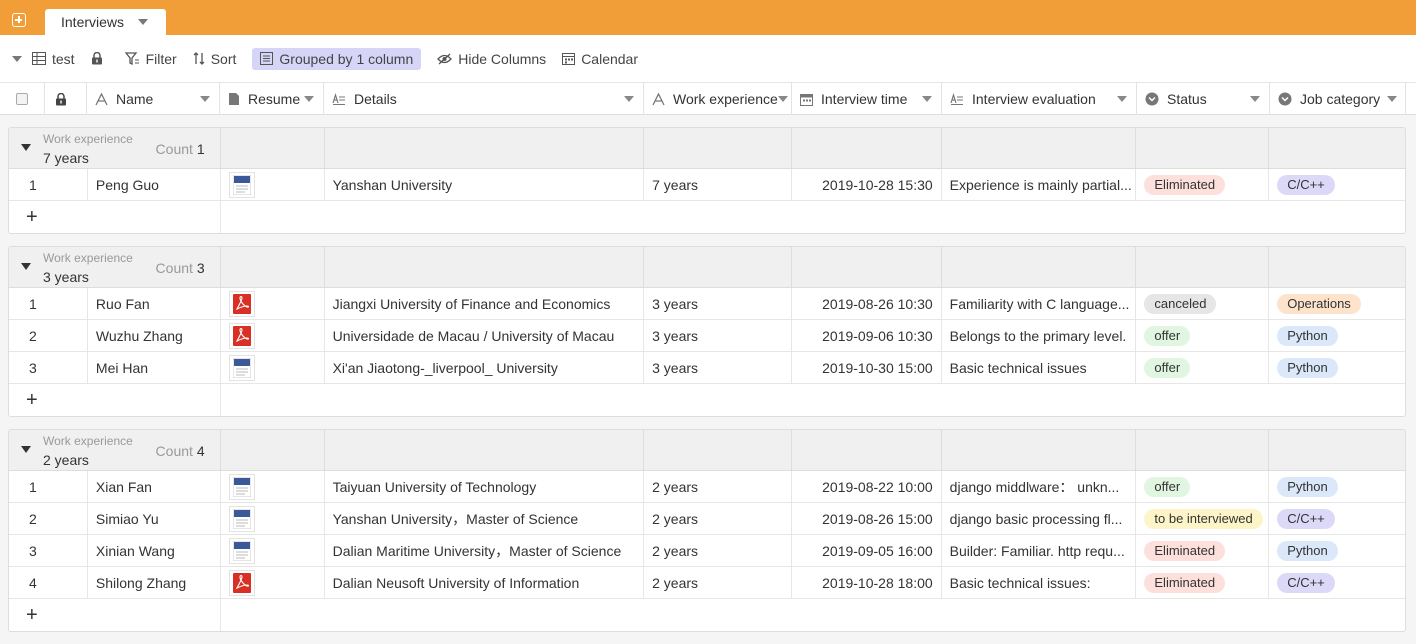  What do you see at coordinates (867, 551) in the screenshot?
I see `interview-time-cell: 2019-09-05 16:00` at bounding box center [867, 551].